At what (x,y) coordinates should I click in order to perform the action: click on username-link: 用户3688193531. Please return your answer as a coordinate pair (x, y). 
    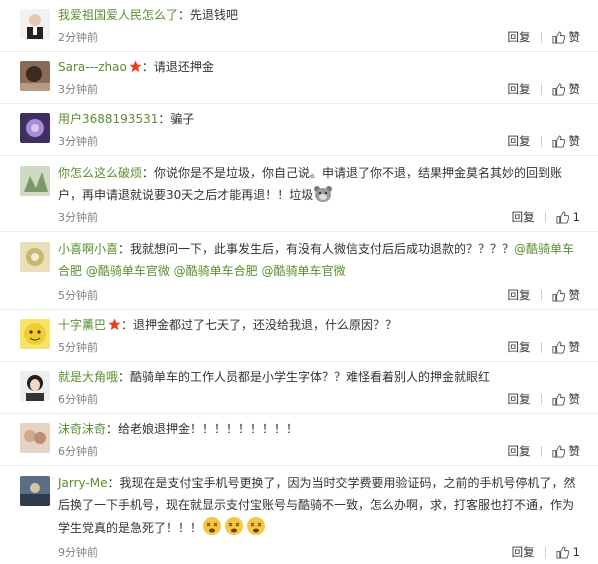
    Looking at the image, I should click on (108, 119).